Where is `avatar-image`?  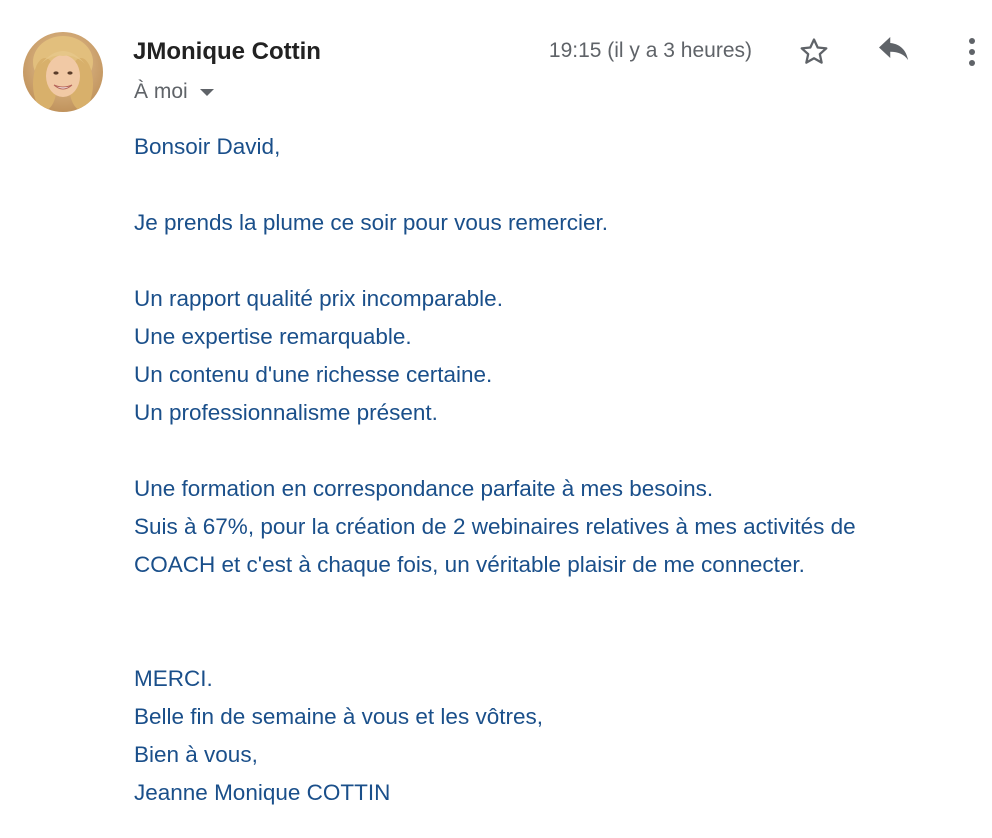
avatar-image is located at coordinates (63, 72).